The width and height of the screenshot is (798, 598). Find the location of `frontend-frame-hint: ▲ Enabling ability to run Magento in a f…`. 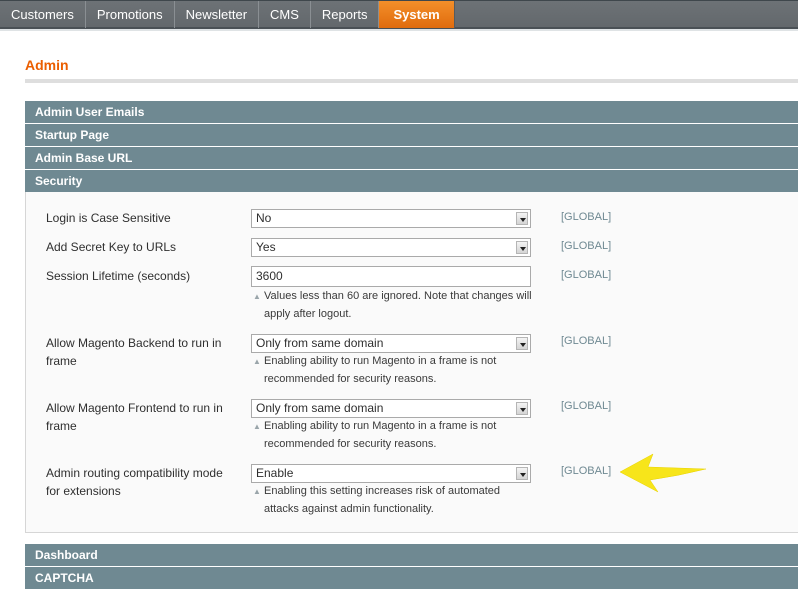

frontend-frame-hint: ▲ Enabling ability to run Magento in a f… is located at coordinates (393, 435).